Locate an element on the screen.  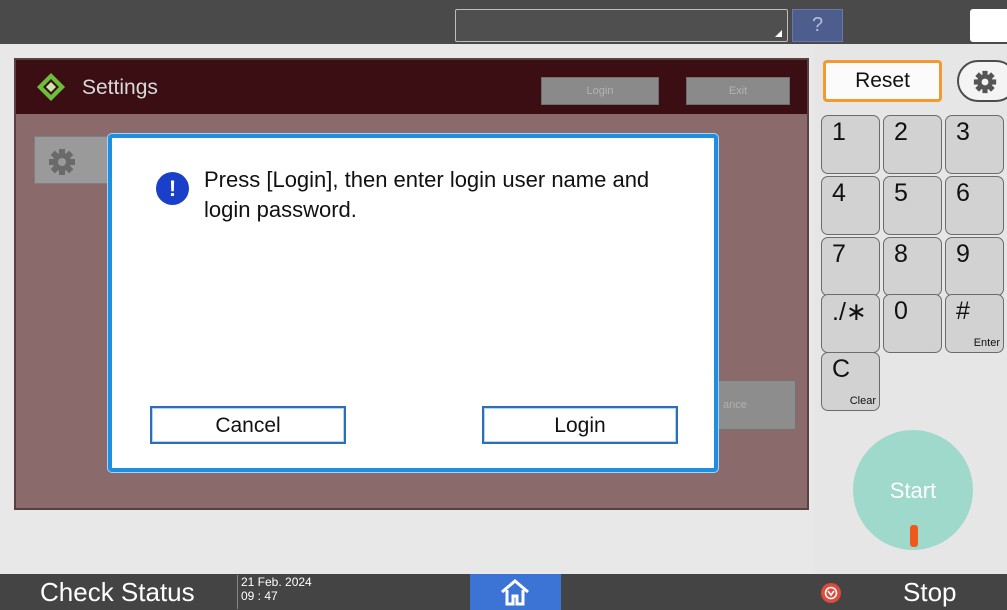
settings-logo-icon is located at coordinates (51, 87).